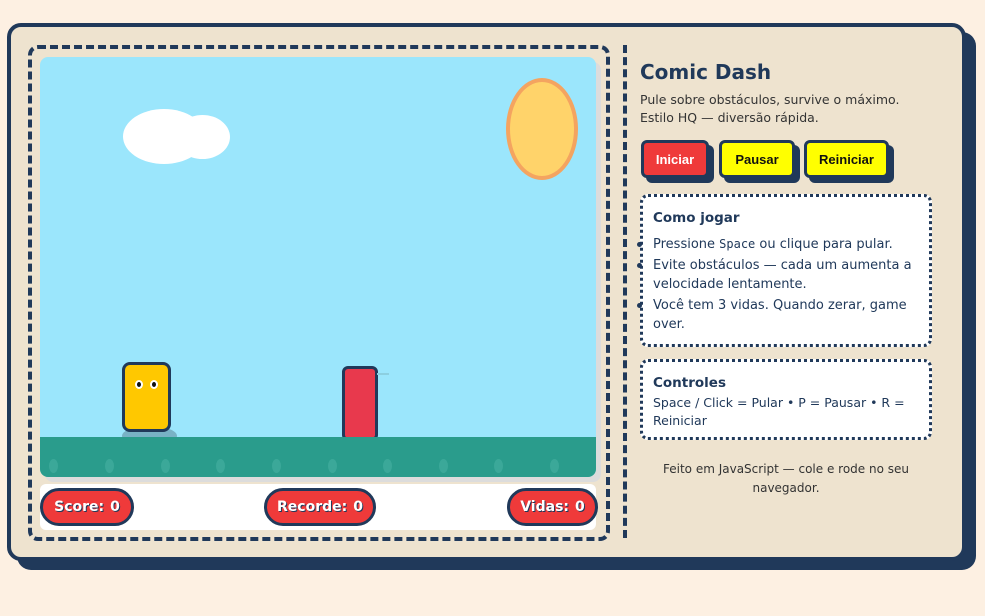  I want to click on score-label: Score:, so click(79, 507).